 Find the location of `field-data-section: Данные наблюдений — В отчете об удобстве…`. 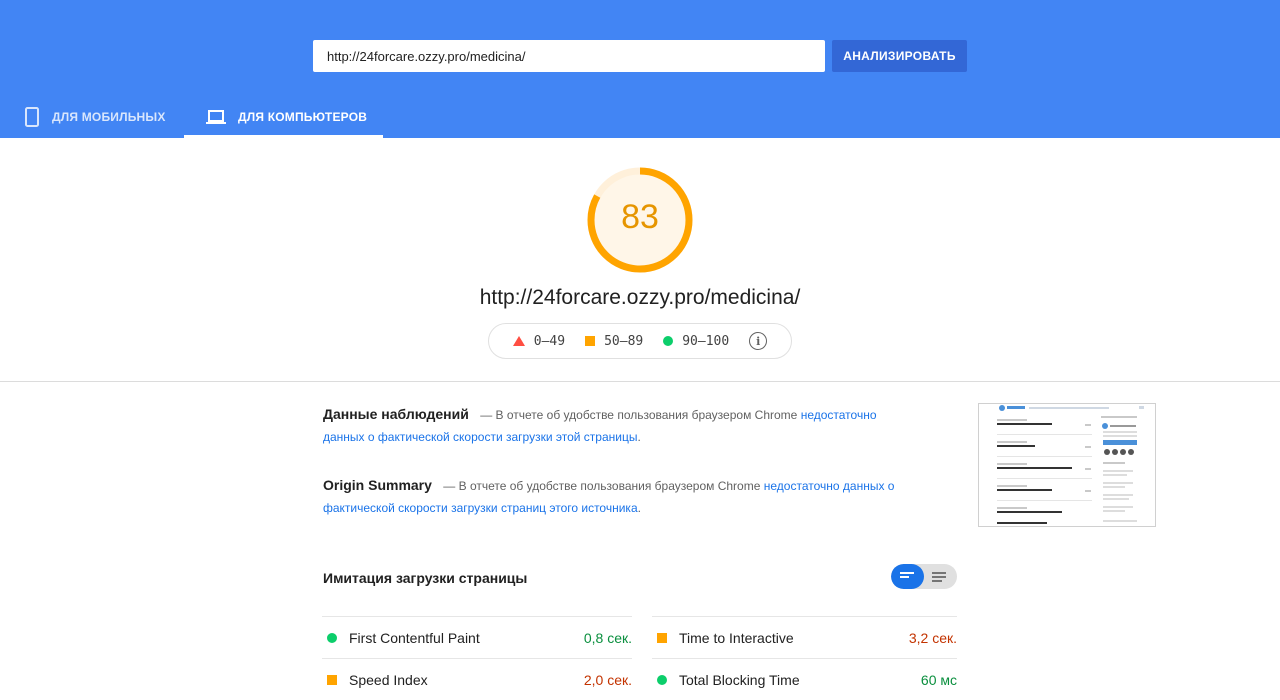

field-data-section: Данные наблюдений — В отчете об удобстве… is located at coordinates (618, 425).